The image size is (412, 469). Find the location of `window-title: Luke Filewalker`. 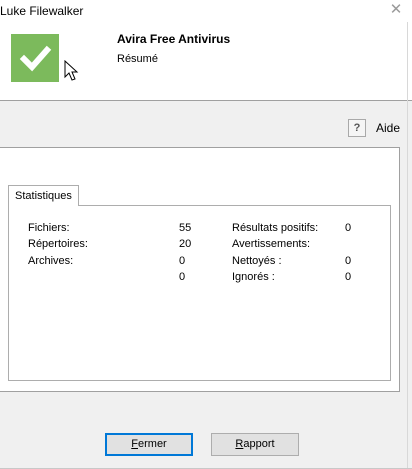

window-title: Luke Filewalker is located at coordinates (42, 11).